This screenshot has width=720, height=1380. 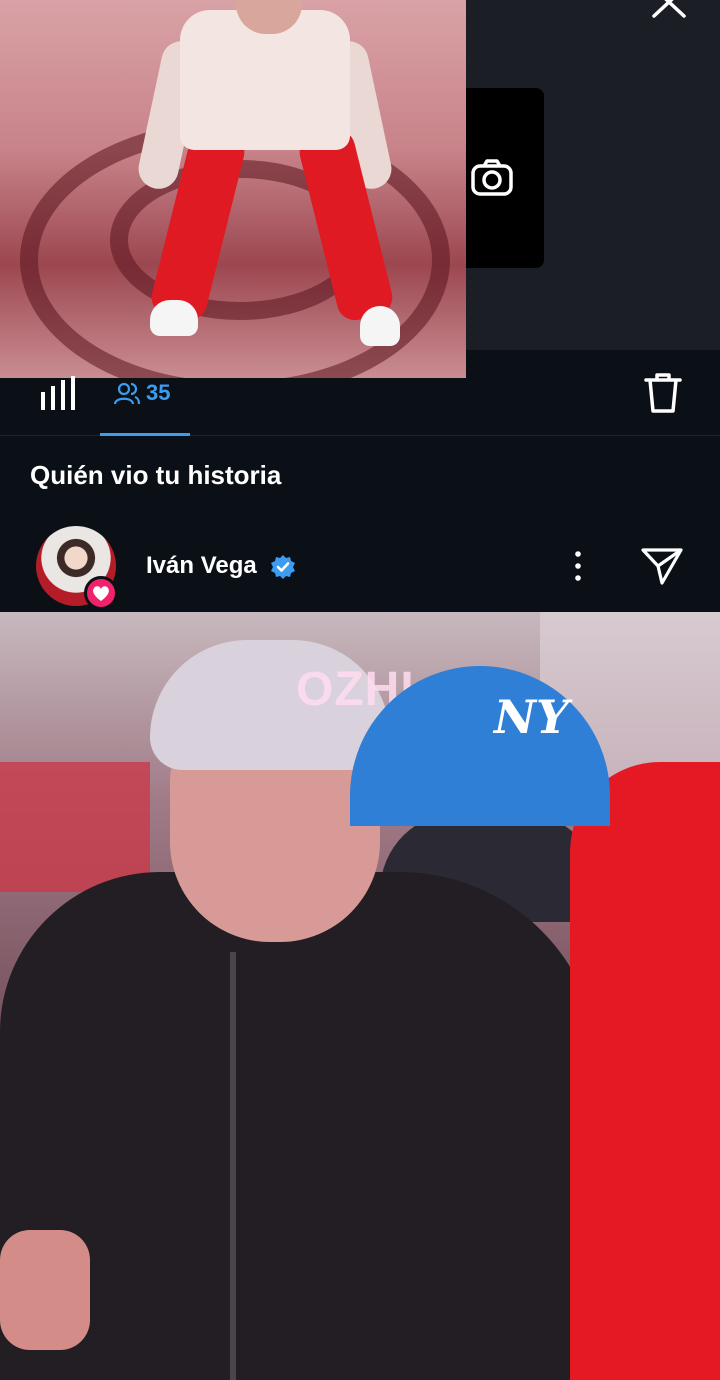 I want to click on people-icon, so click(x=127, y=393).